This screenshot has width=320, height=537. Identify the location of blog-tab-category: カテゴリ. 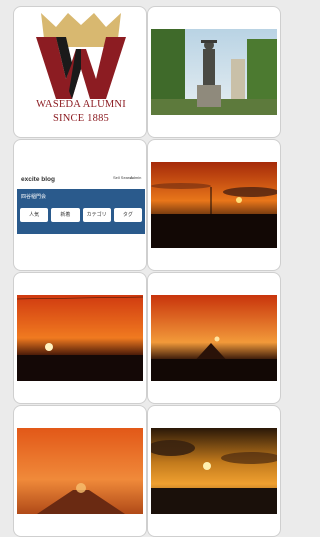
(96, 215).